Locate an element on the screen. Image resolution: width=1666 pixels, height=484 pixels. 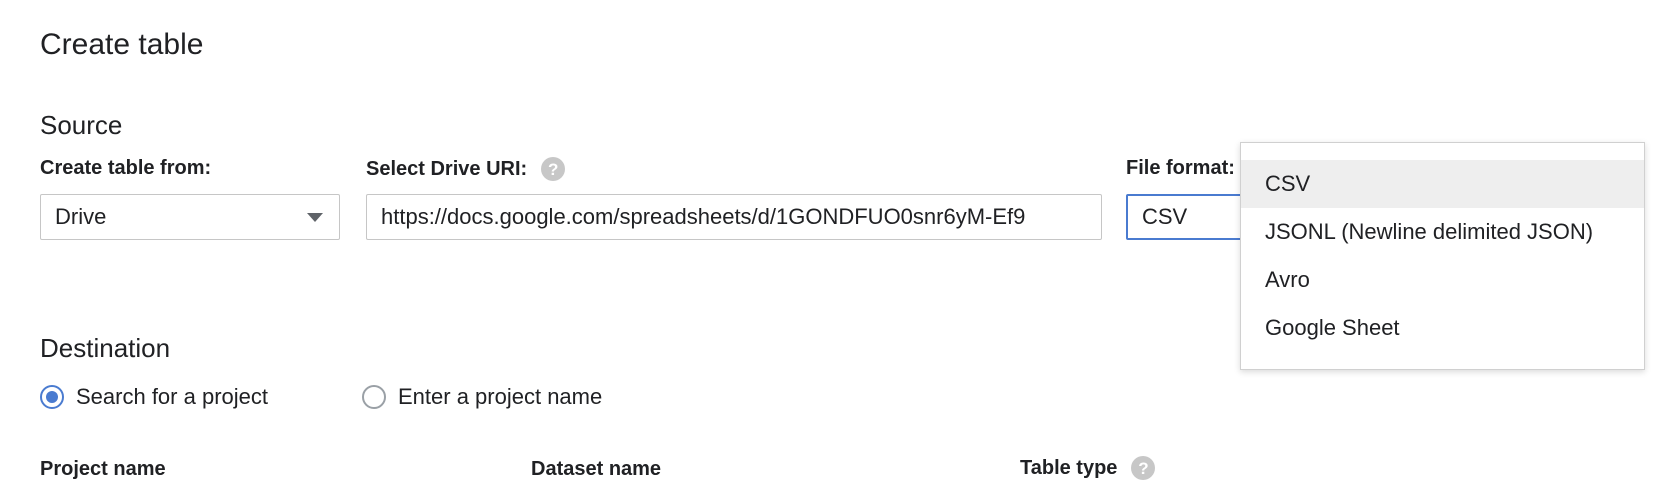
create-from-label: Create table from: is located at coordinates (125, 168).